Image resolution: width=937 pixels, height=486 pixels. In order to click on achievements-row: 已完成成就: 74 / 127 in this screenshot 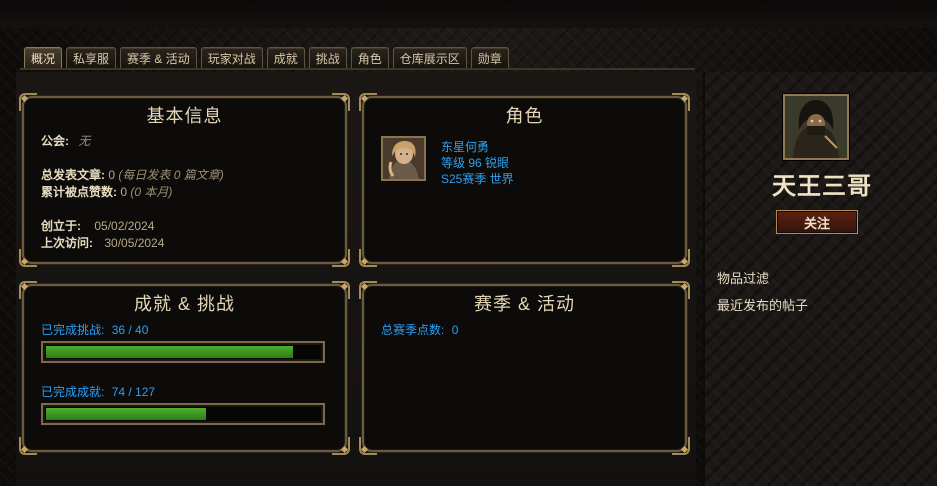, I will do `click(98, 391)`.